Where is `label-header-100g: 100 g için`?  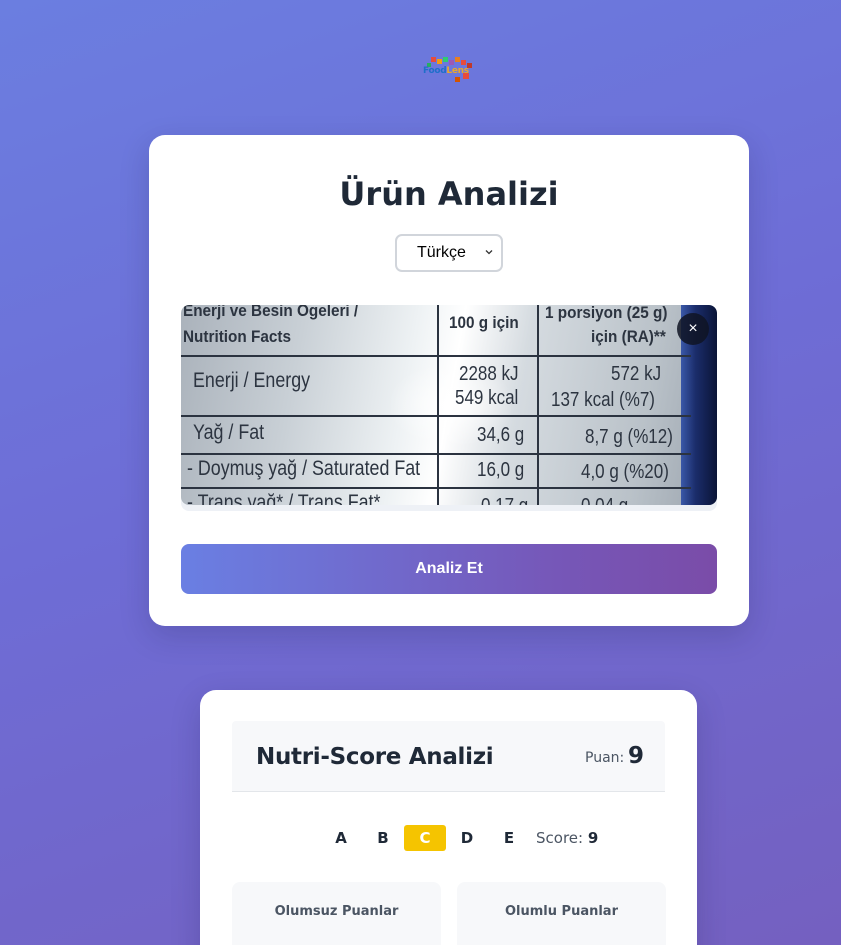
label-header-100g: 100 g için is located at coordinates (484, 322).